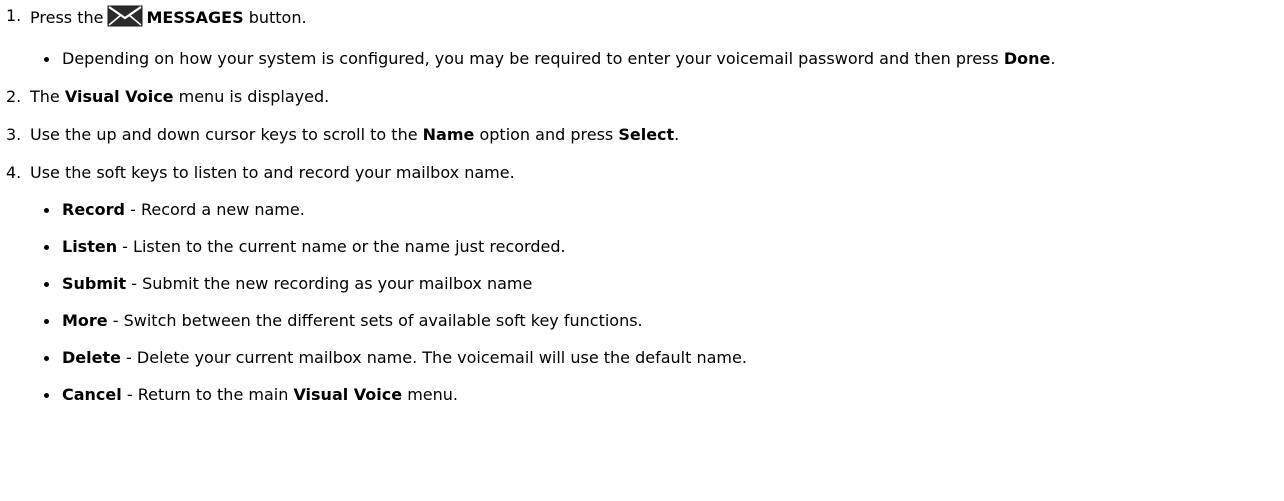  I want to click on step-number: 4., so click(14, 172).